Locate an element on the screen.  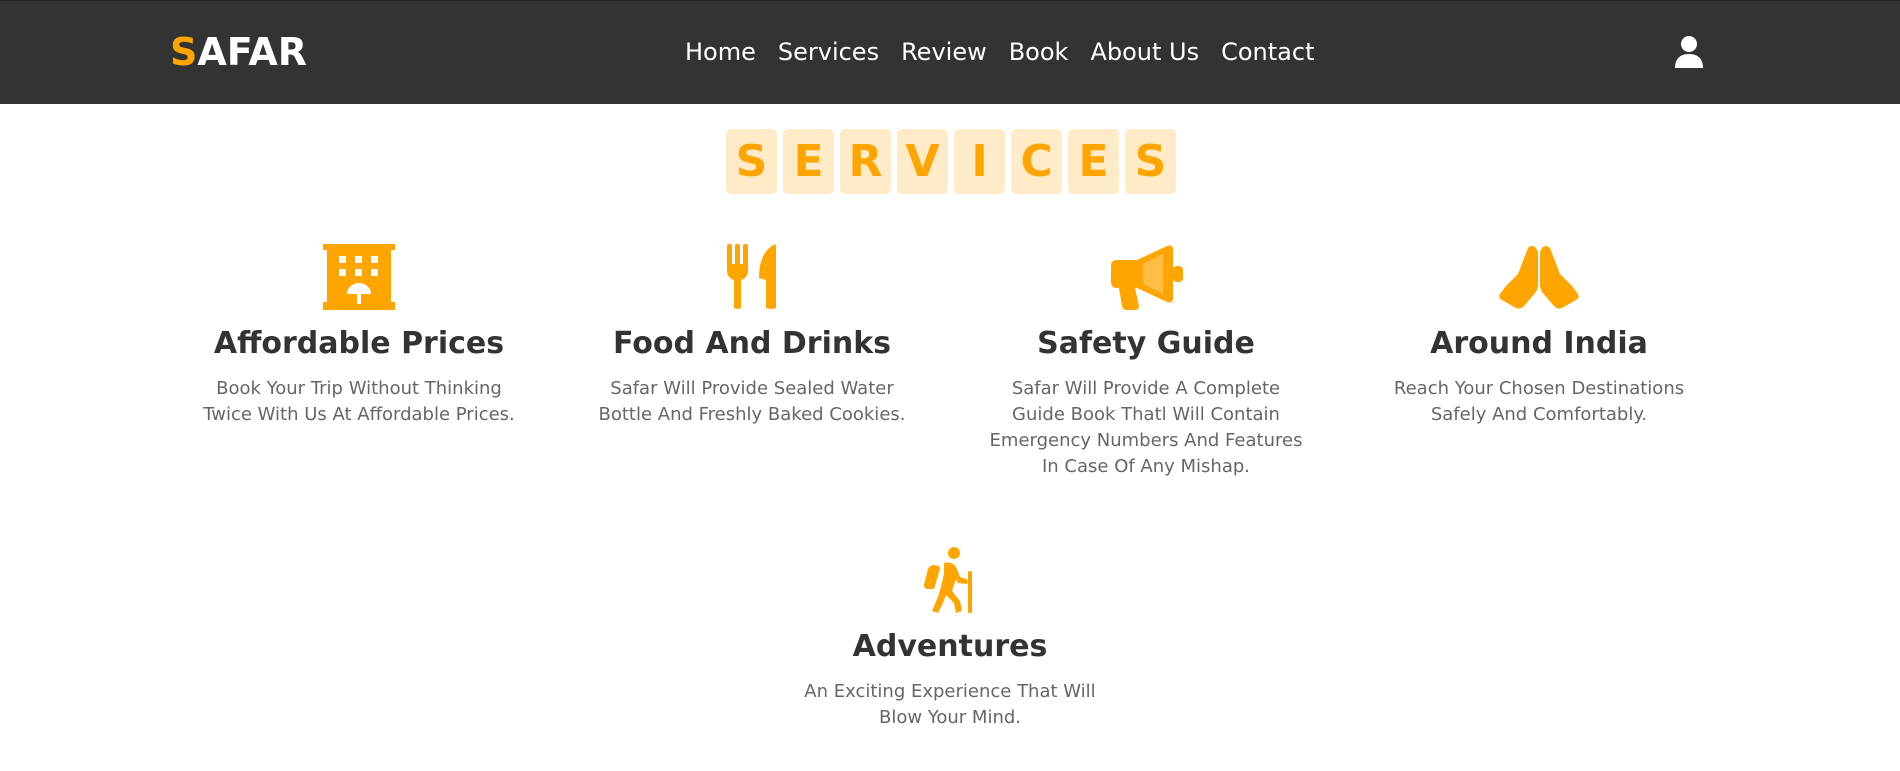
service-title: Affordable Prices is located at coordinates (359, 343).